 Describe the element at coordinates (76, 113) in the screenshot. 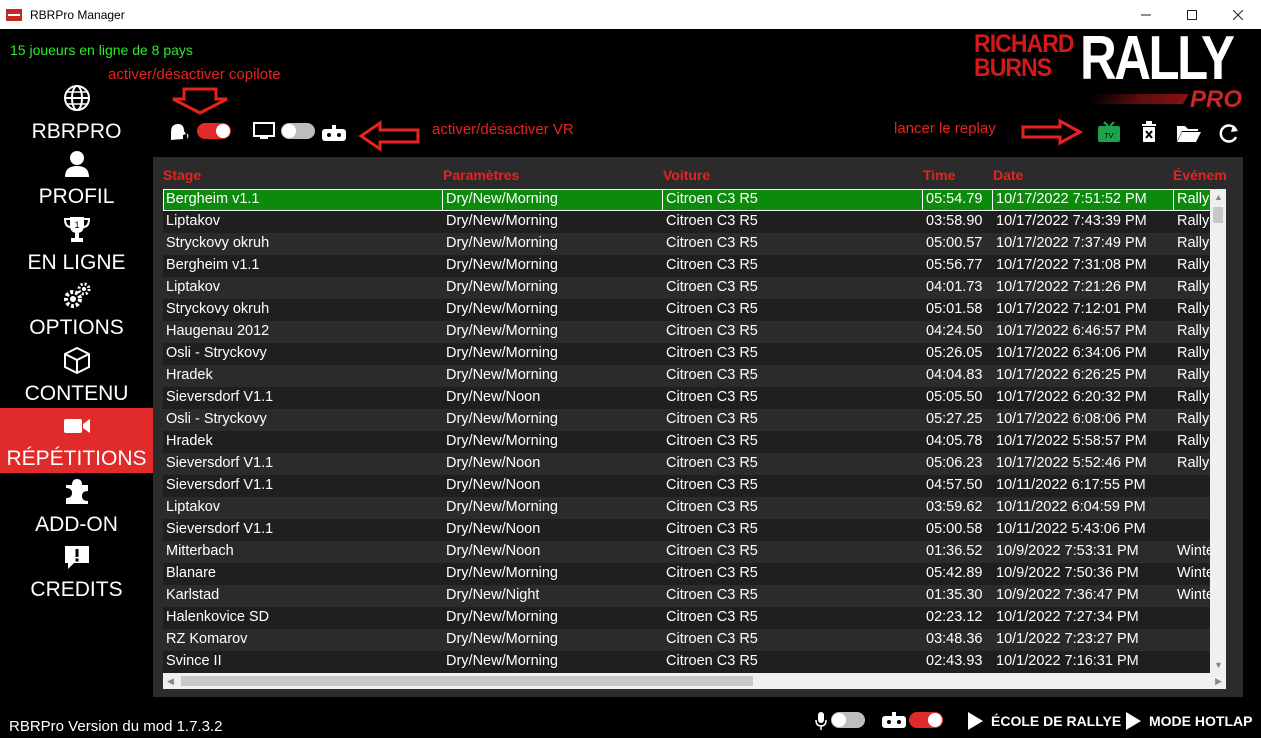

I see `sidebar-item-rbrpro: RBRPRO` at that location.